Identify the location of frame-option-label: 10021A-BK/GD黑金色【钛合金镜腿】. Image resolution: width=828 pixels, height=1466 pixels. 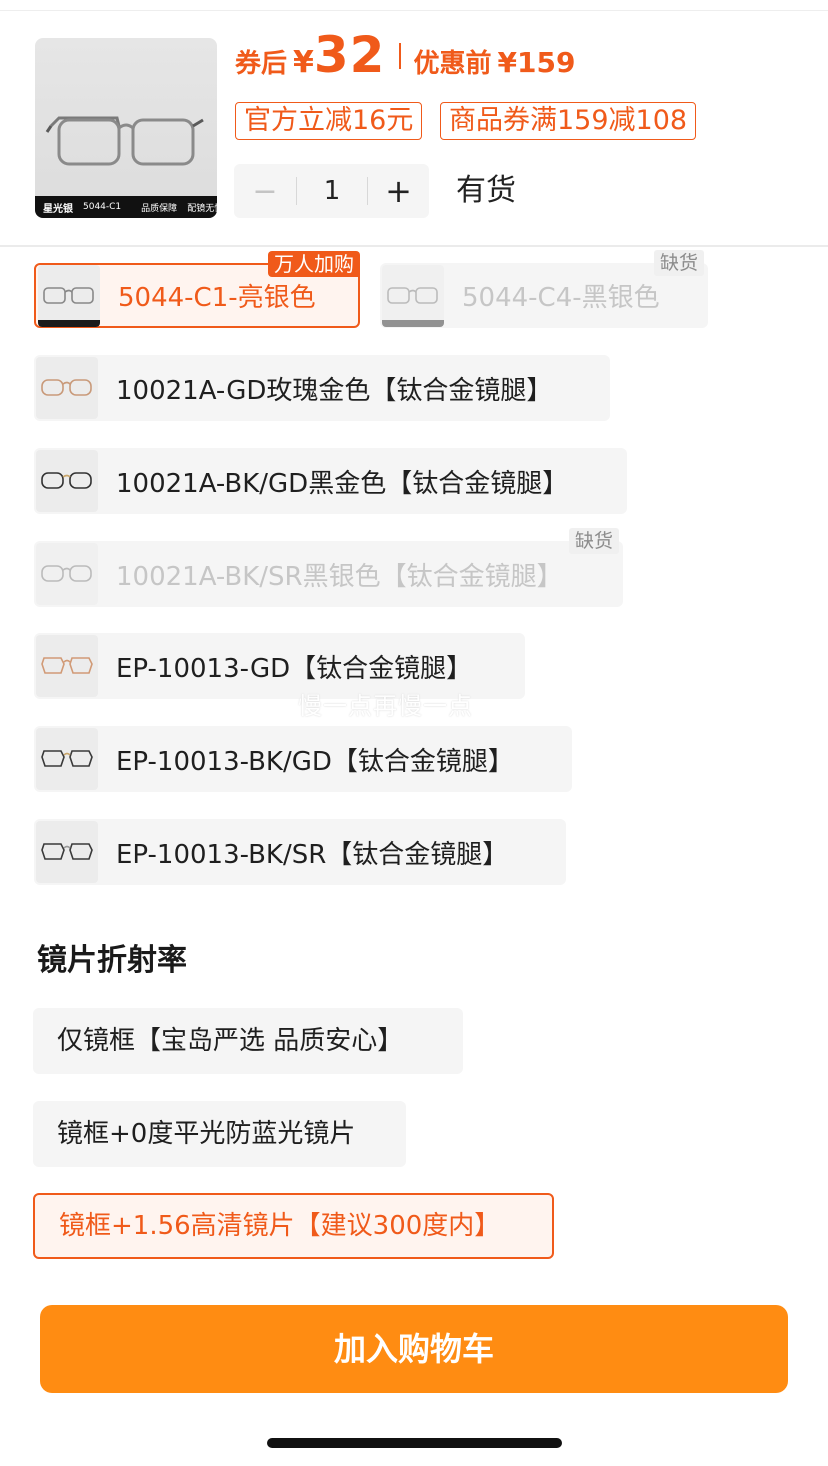
(342, 483).